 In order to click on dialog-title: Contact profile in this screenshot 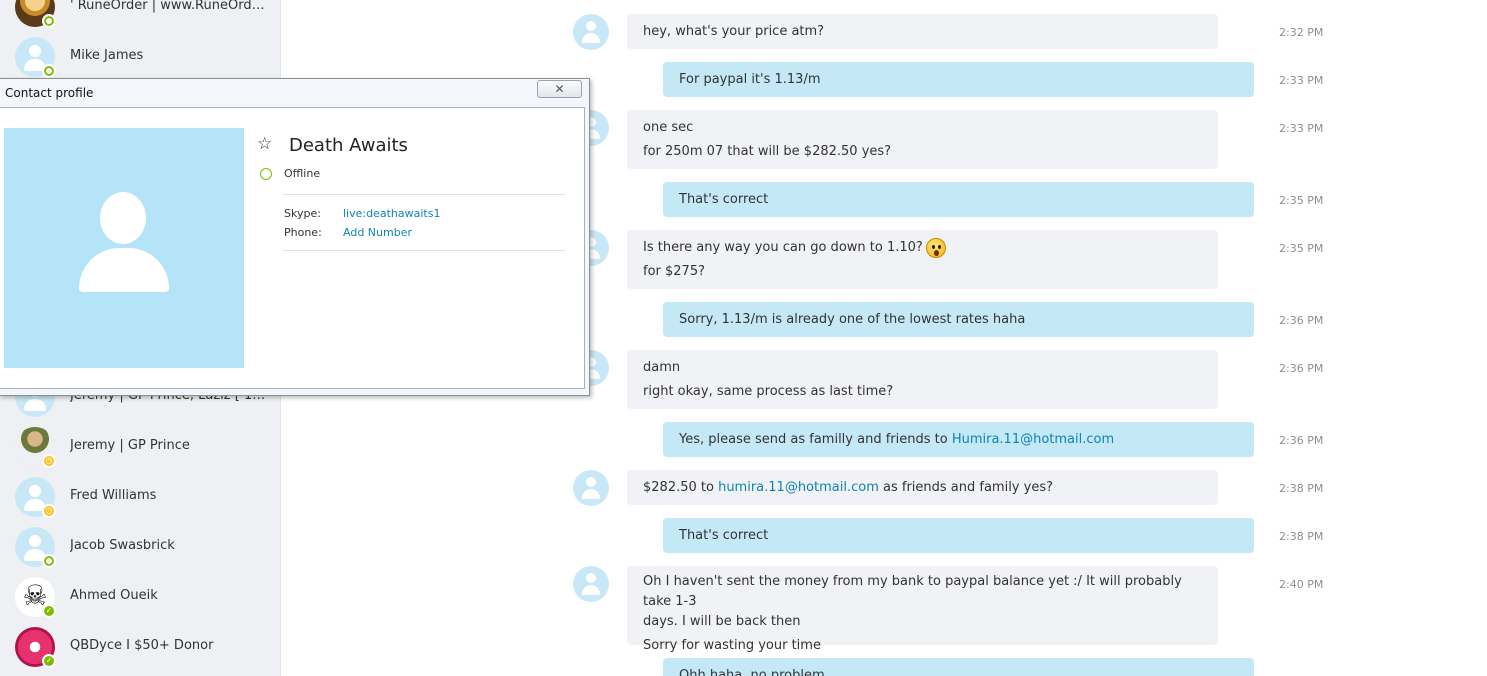, I will do `click(49, 93)`.